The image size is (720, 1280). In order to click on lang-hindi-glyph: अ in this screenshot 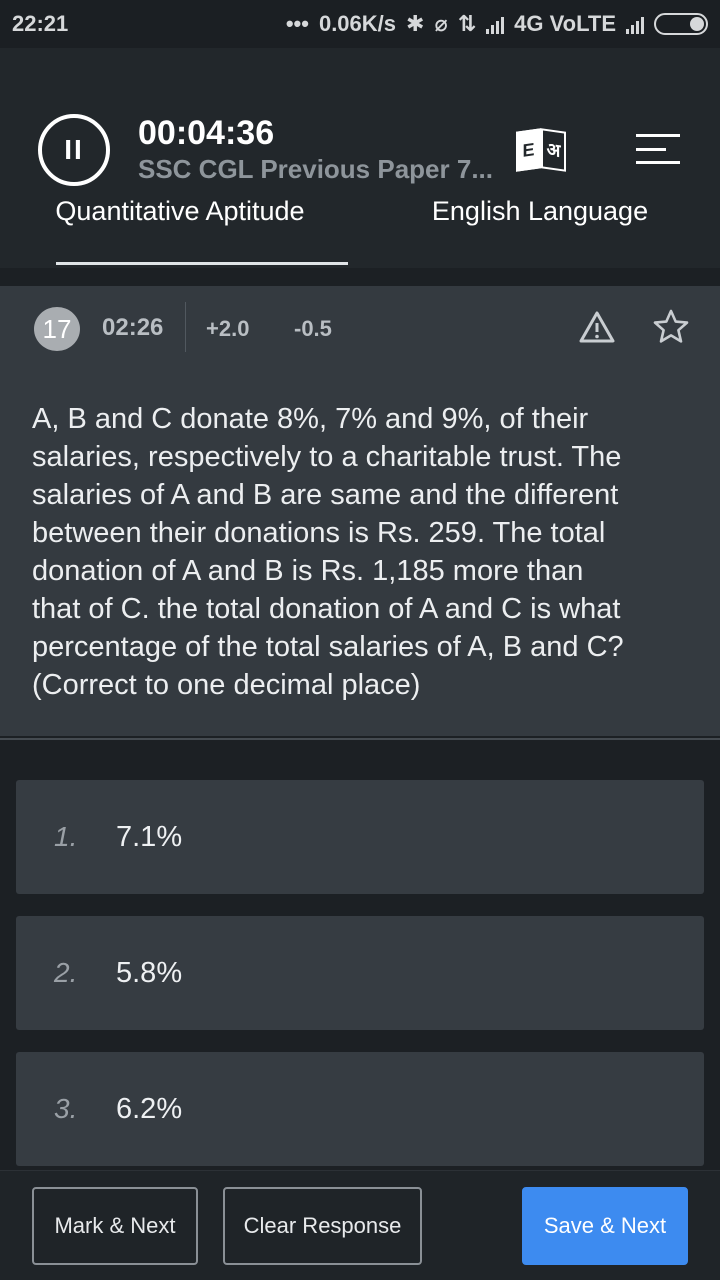, I will do `click(553, 150)`.